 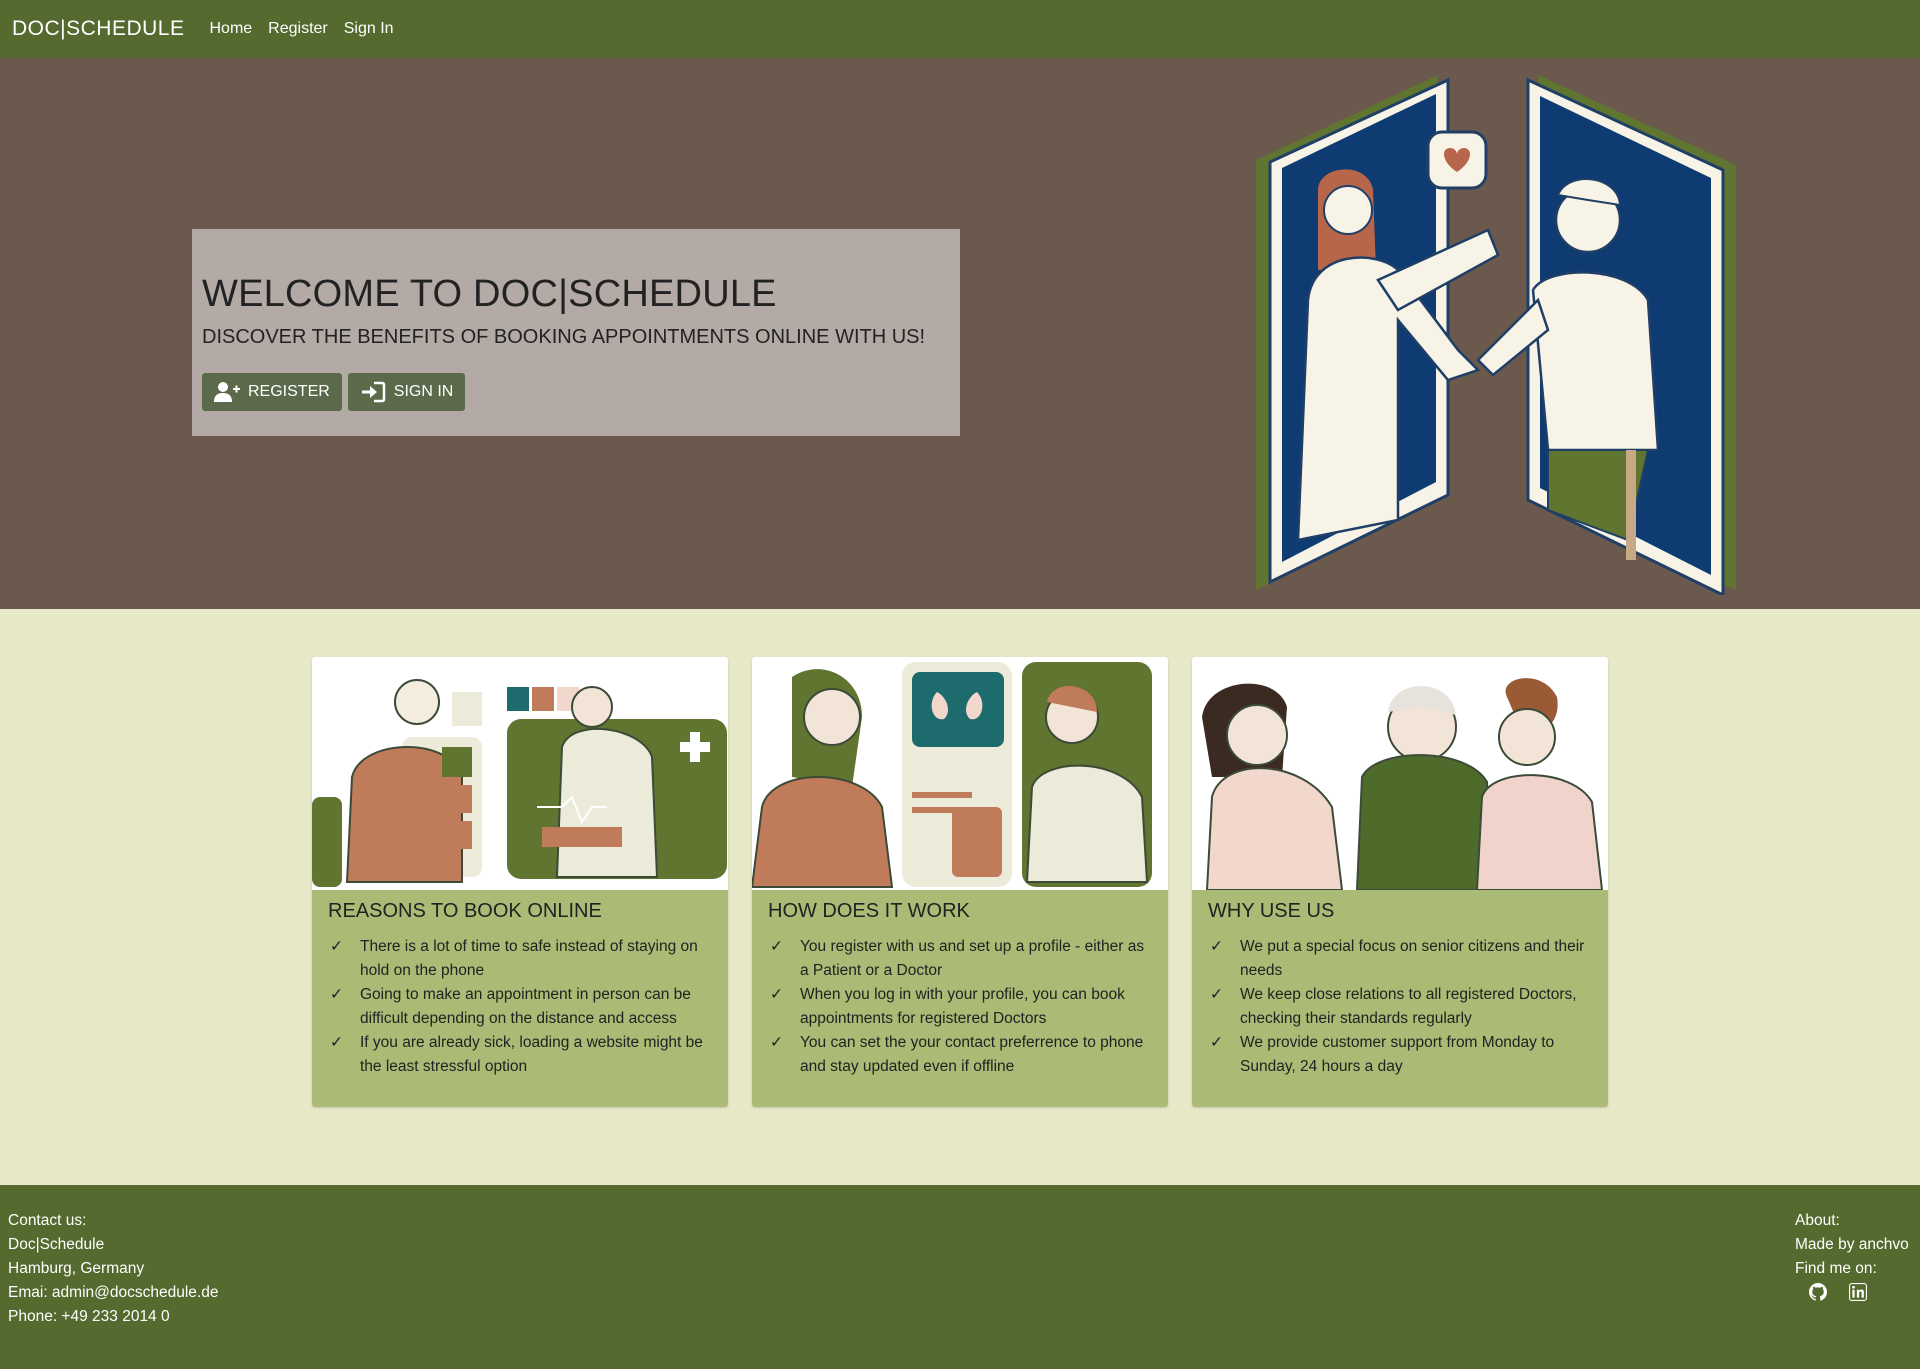 I want to click on register-button: REGISTER, so click(x=272, y=392).